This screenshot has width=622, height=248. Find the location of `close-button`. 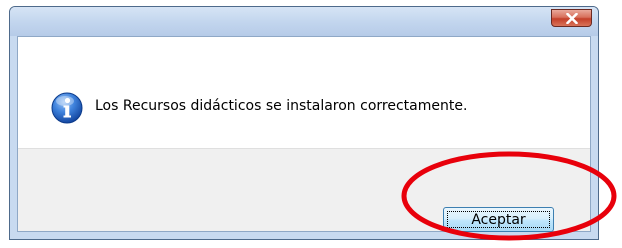

close-button is located at coordinates (571, 18).